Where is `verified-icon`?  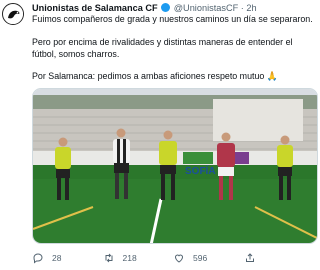 verified-icon is located at coordinates (166, 7).